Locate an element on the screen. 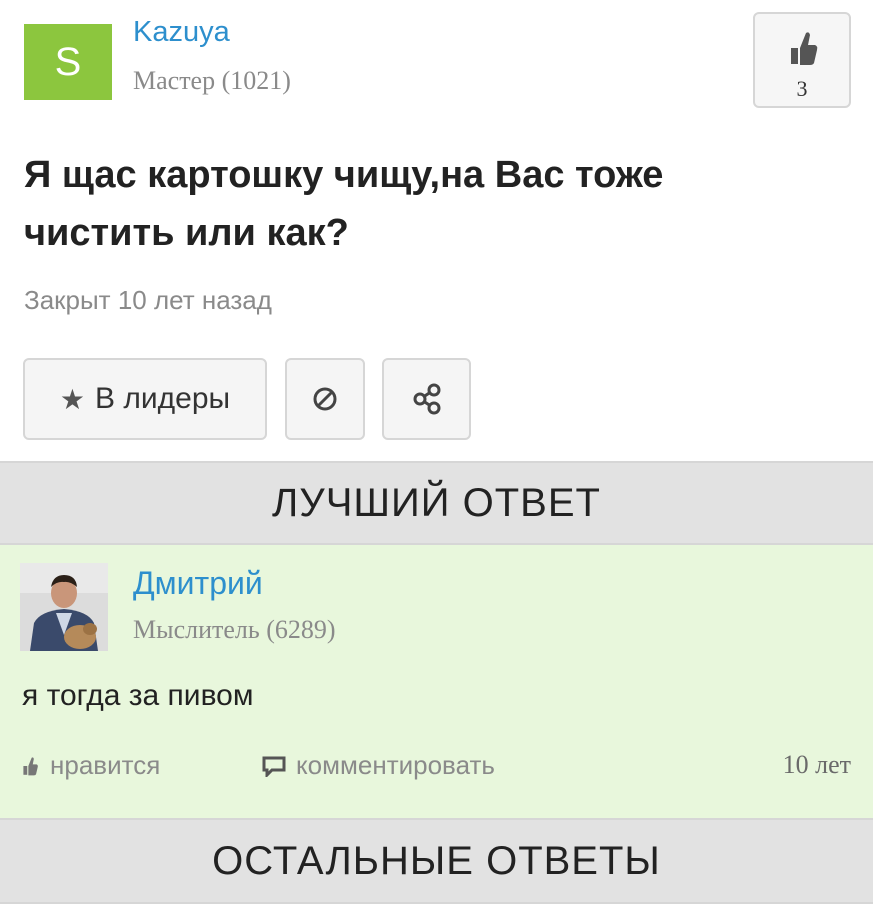  share-button is located at coordinates (426, 399).